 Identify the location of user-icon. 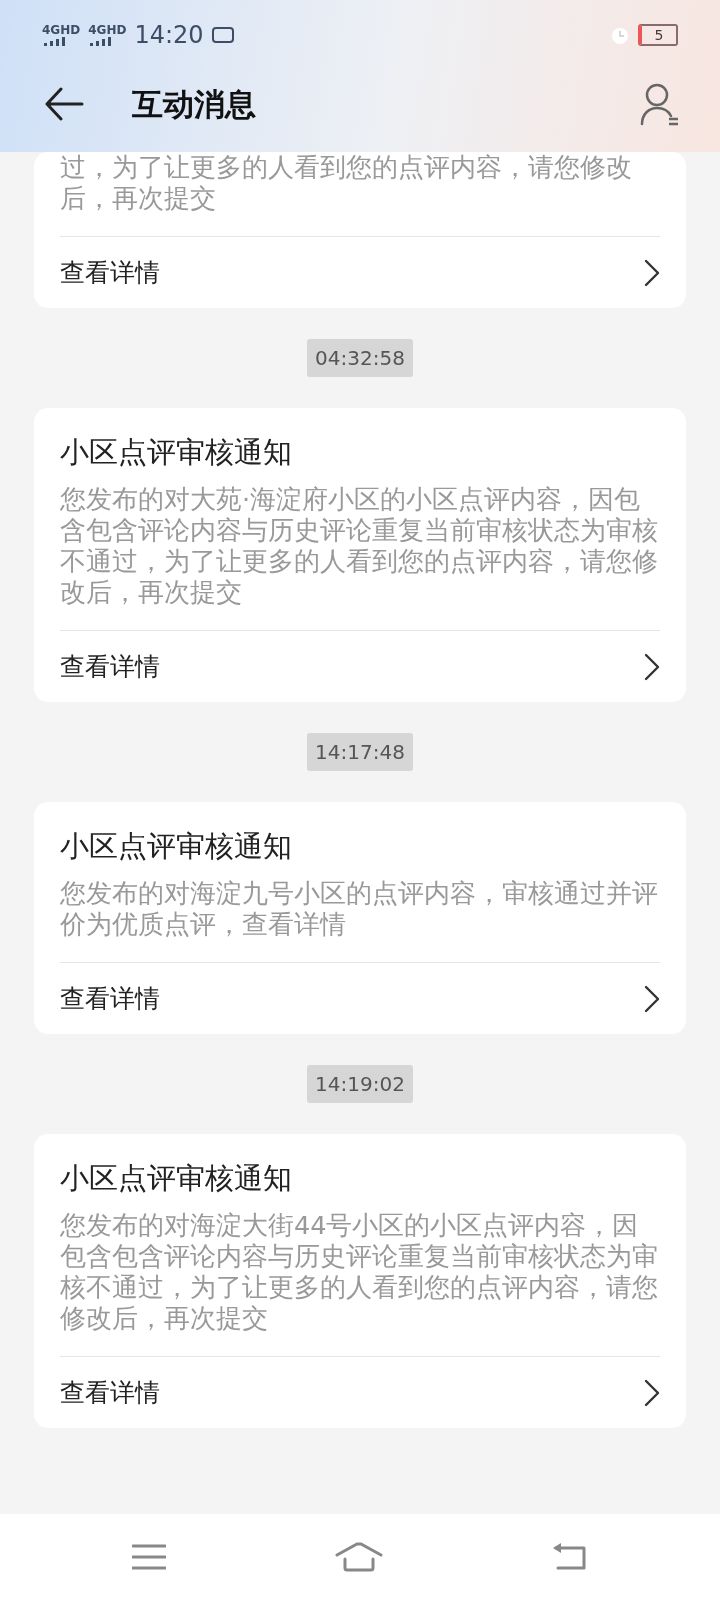
(660, 104).